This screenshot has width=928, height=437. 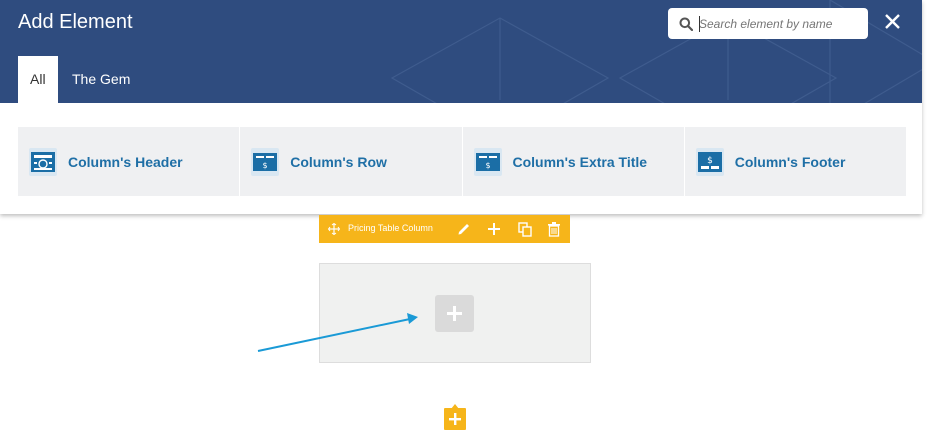 I want to click on element-label: Column's Footer, so click(x=790, y=161).